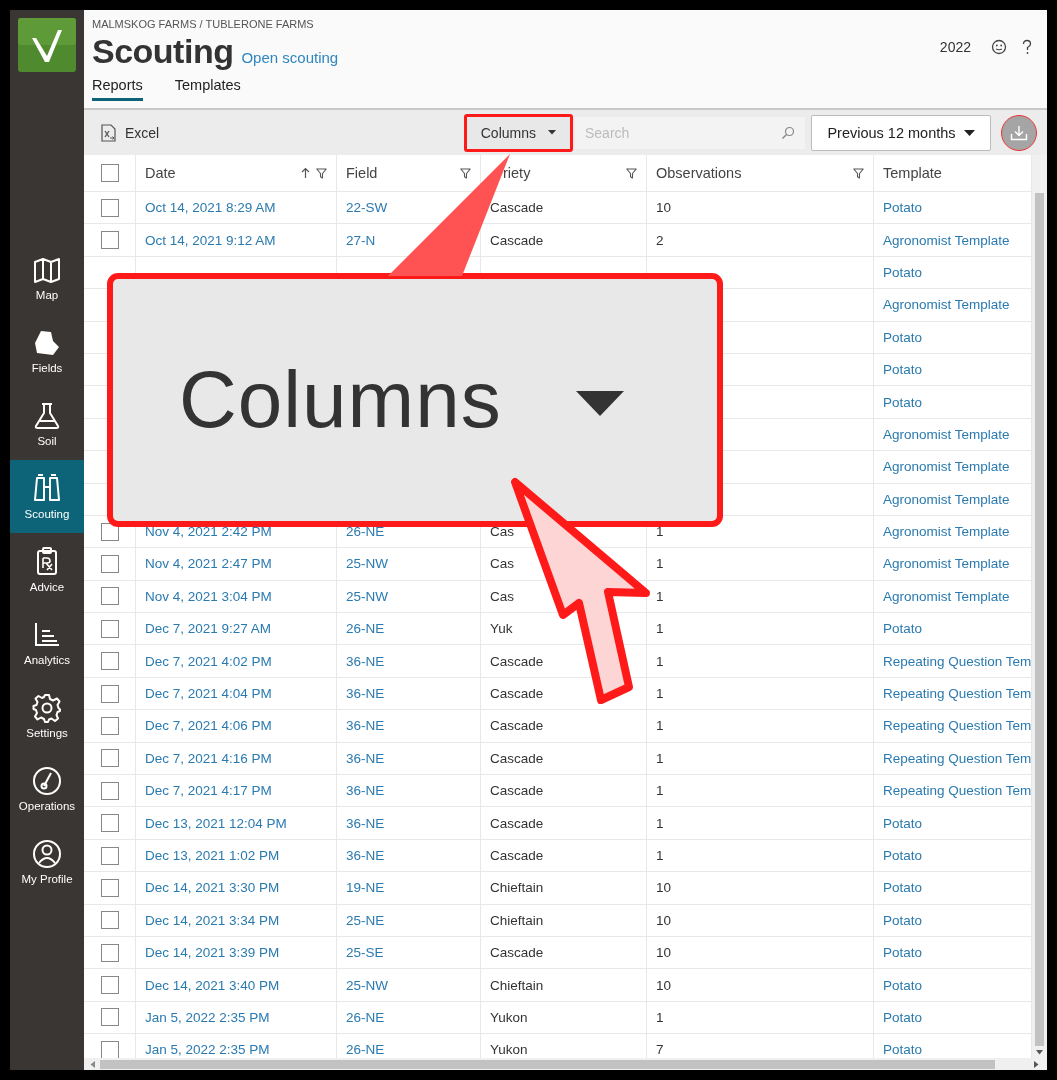  What do you see at coordinates (117, 89) in the screenshot?
I see `tab: Reports` at bounding box center [117, 89].